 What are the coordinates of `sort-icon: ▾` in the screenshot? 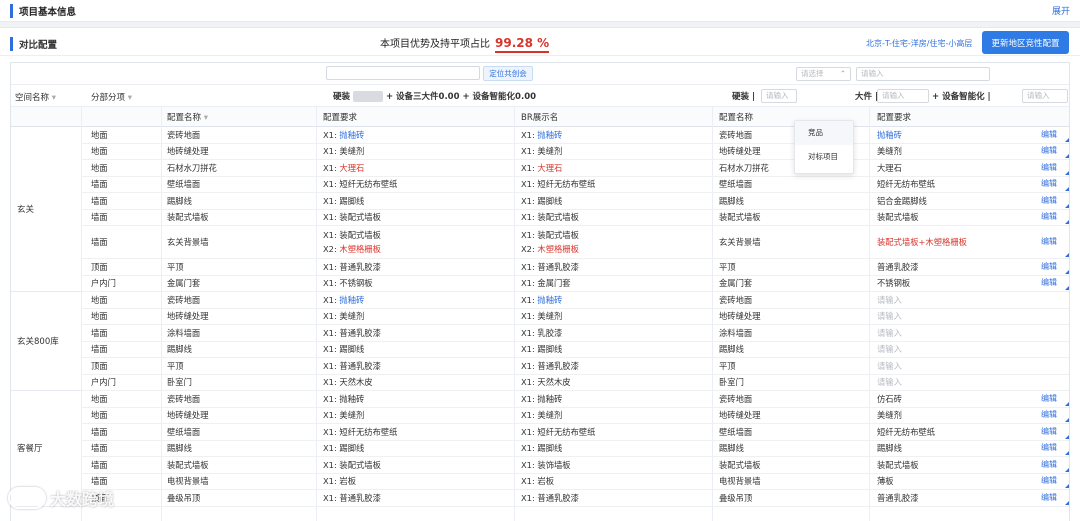 It's located at (129, 98).